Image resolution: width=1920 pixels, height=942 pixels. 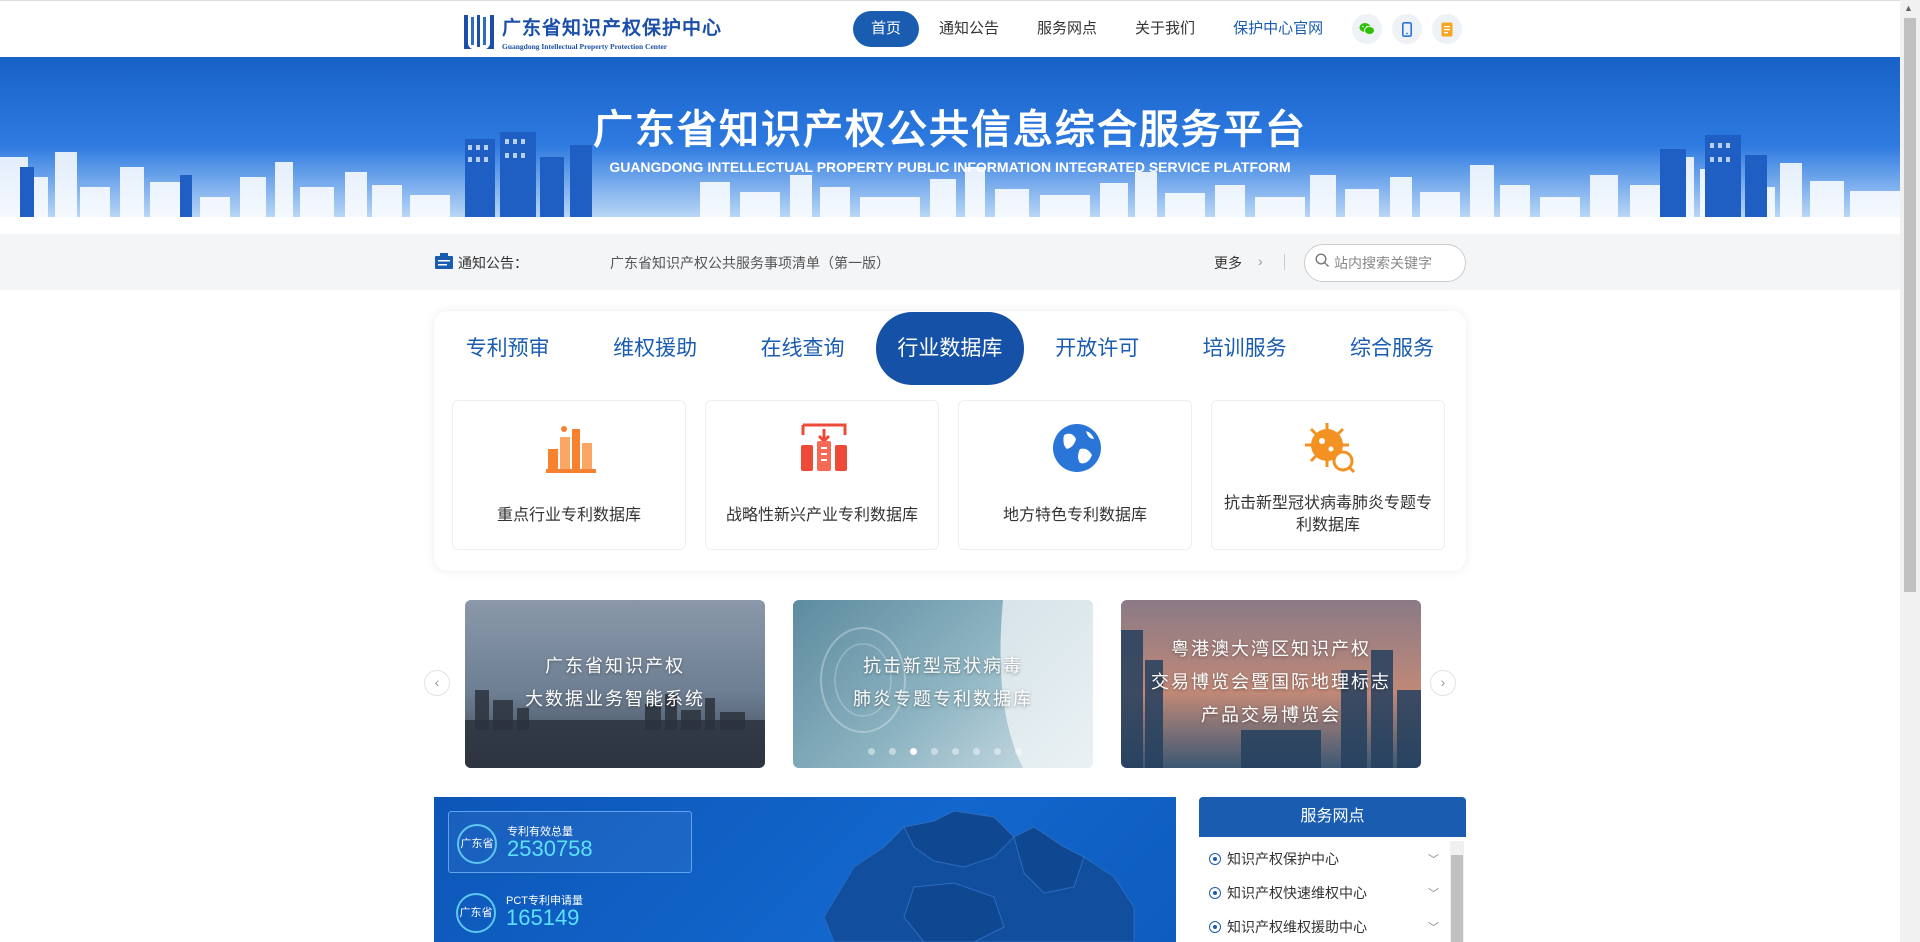 I want to click on notice-bar: 通知公告： 广东省知识产权公共服务事项清单（第一版） 更多 ›, so click(x=950, y=262).